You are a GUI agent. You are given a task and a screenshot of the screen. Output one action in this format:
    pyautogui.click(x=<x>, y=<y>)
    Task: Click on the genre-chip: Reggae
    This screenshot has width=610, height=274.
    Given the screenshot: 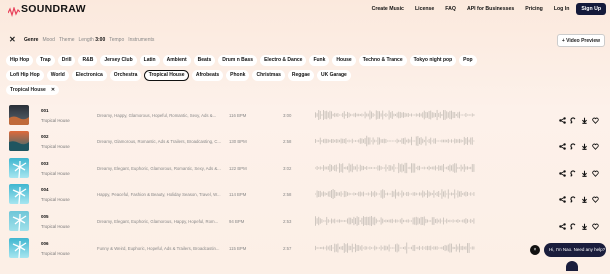 What is the action you would take?
    pyautogui.click(x=300, y=76)
    